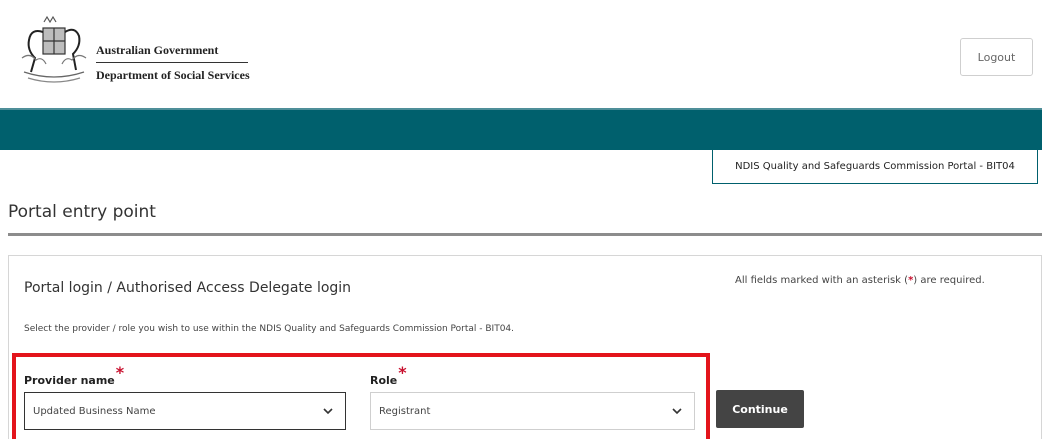  What do you see at coordinates (822, 280) in the screenshot?
I see `required-note-prefix: All fields marked with an asterisk (` at bounding box center [822, 280].